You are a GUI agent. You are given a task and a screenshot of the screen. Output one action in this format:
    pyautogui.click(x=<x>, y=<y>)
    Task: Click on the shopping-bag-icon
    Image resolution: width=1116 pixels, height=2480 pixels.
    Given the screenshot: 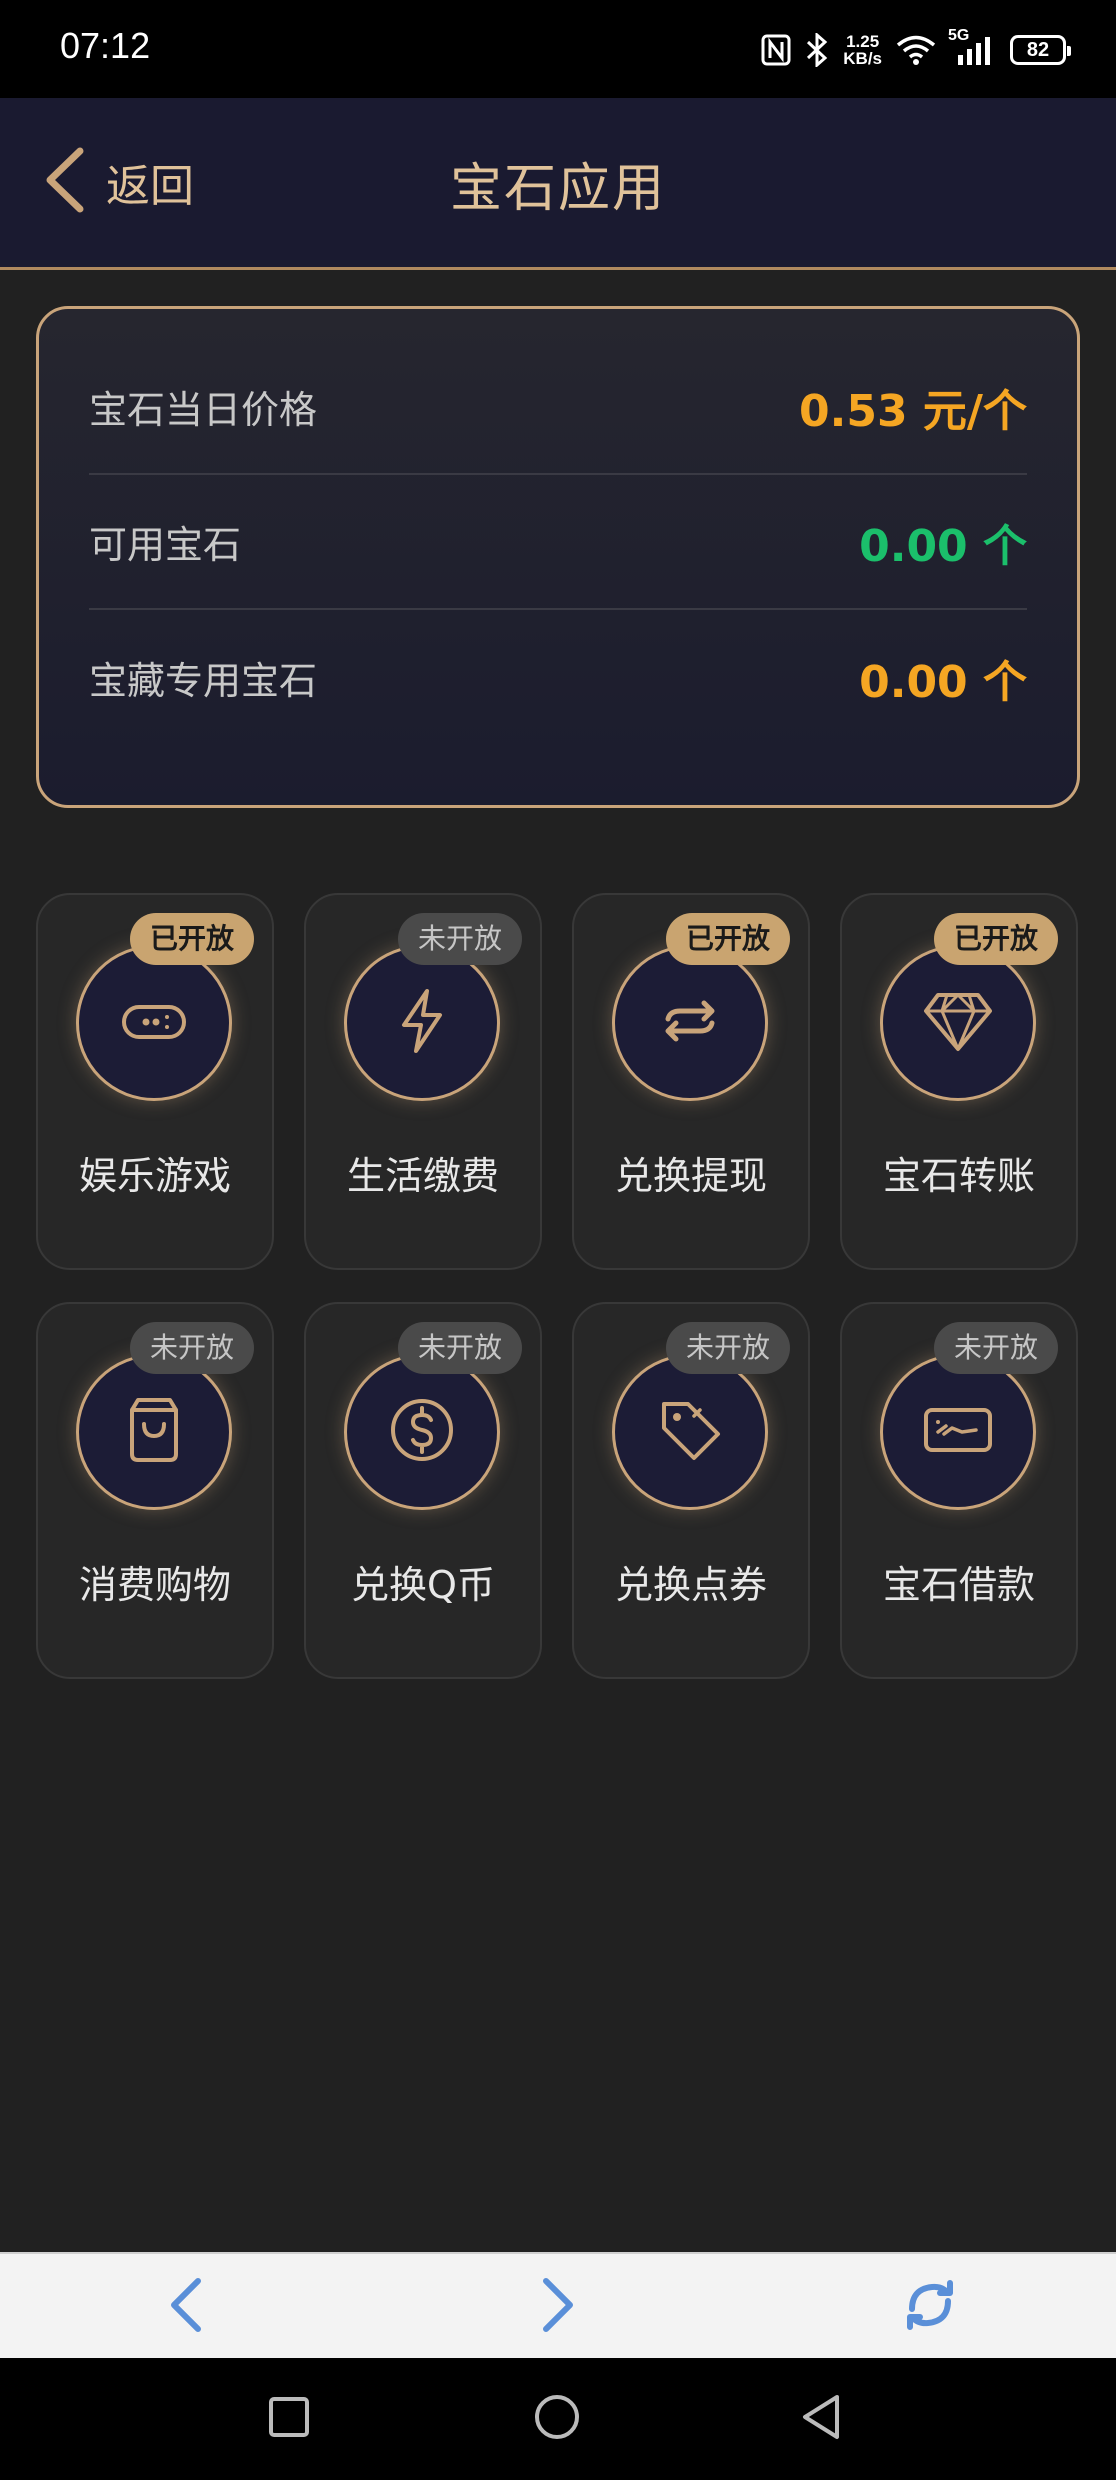 What is the action you would take?
    pyautogui.click(x=154, y=1432)
    